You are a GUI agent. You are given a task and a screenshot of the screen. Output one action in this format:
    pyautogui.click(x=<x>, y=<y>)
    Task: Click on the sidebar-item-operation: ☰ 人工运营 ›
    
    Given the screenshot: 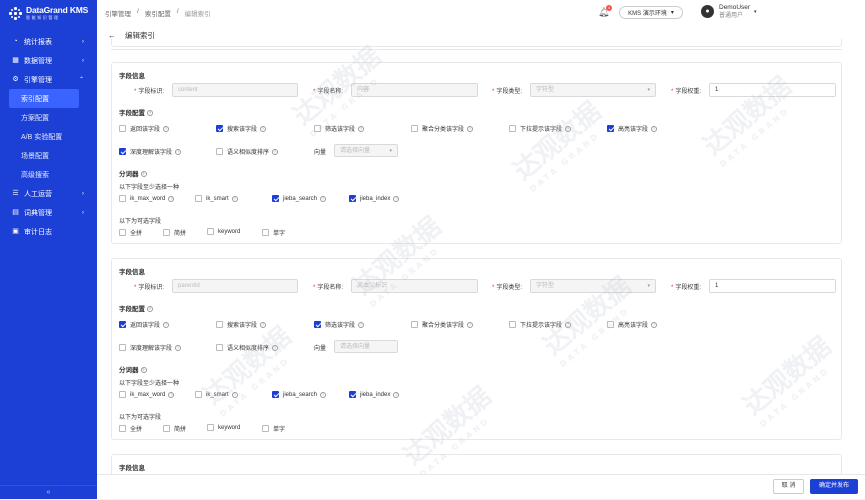 What is the action you would take?
    pyautogui.click(x=48, y=193)
    